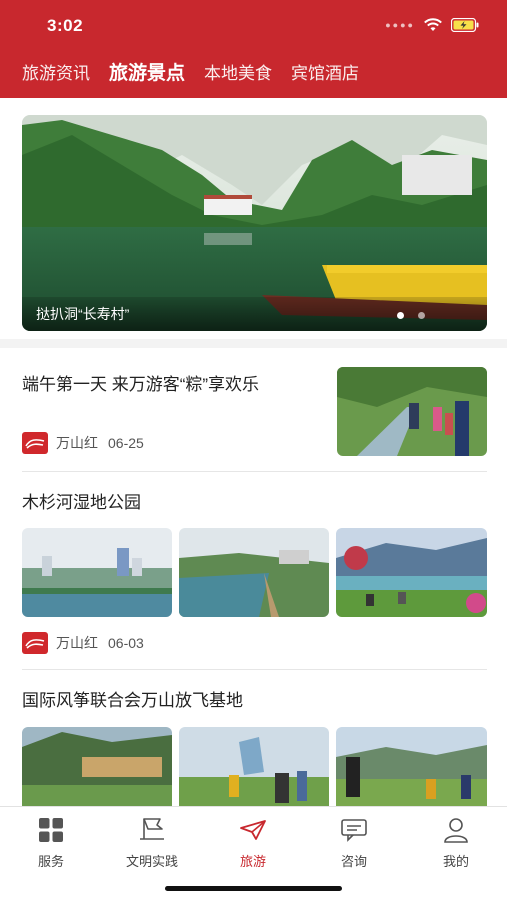 This screenshot has height=900, width=507. I want to click on nav-civic-practice: 文明实践, so click(152, 842).